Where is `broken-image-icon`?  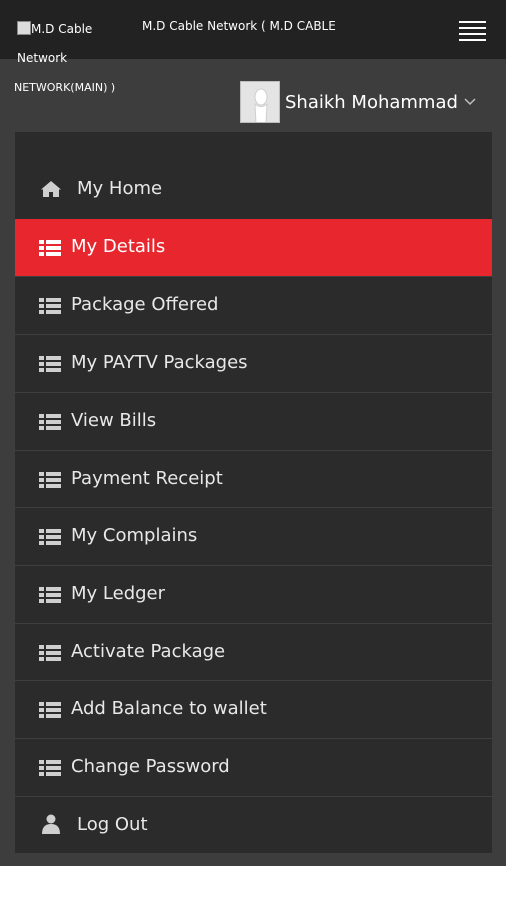 broken-image-icon is located at coordinates (24, 28).